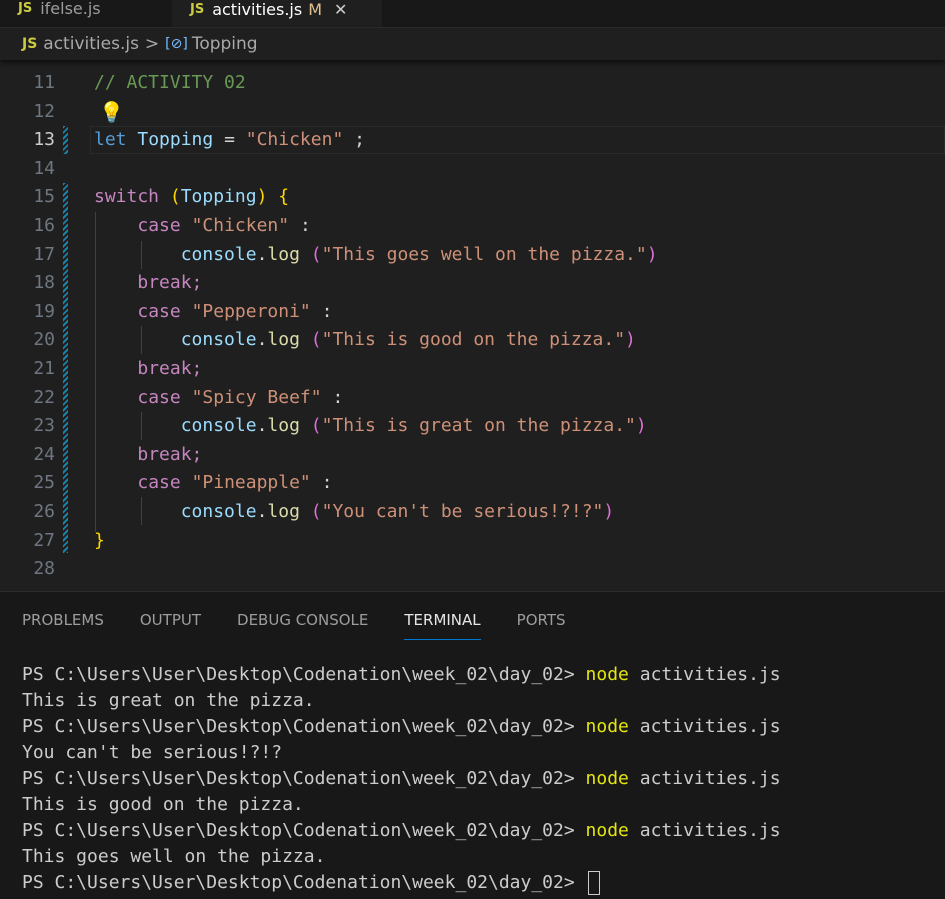  What do you see at coordinates (44, 111) in the screenshot?
I see `line-number: 12` at bounding box center [44, 111].